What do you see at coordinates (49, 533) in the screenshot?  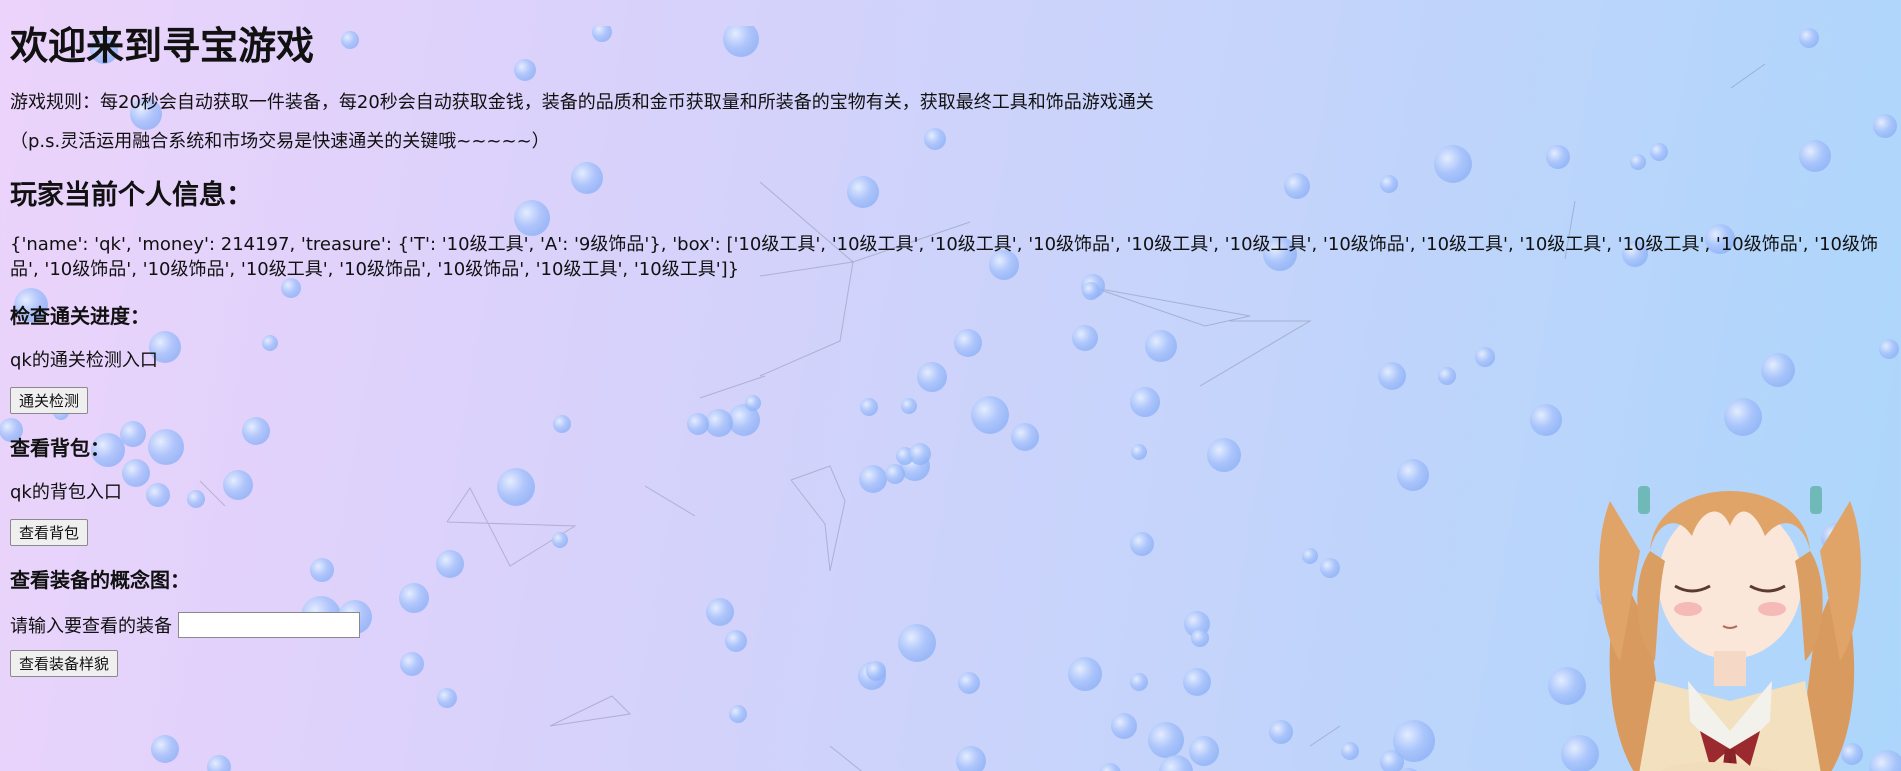 I see `view-backpack-button: 查看背包` at bounding box center [49, 533].